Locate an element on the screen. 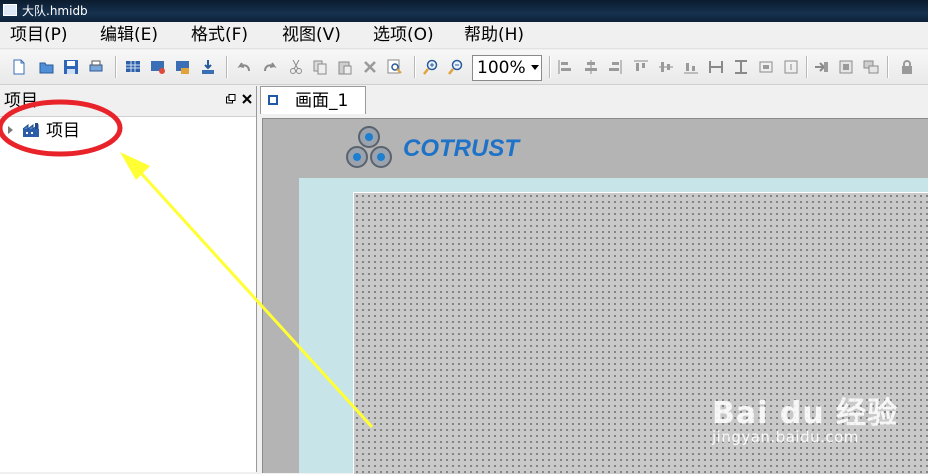 This screenshot has width=928, height=474. print-icon is located at coordinates (96, 67).